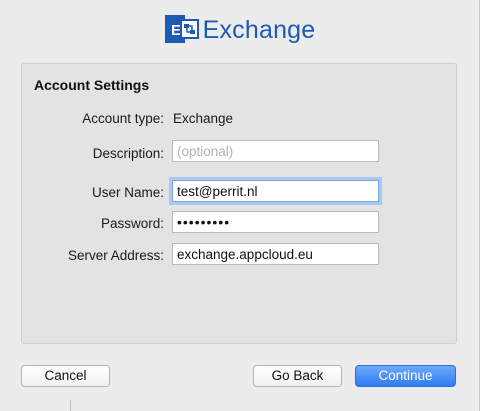 Image resolution: width=480 pixels, height=411 pixels. I want to click on app-title: Exchange, so click(259, 29).